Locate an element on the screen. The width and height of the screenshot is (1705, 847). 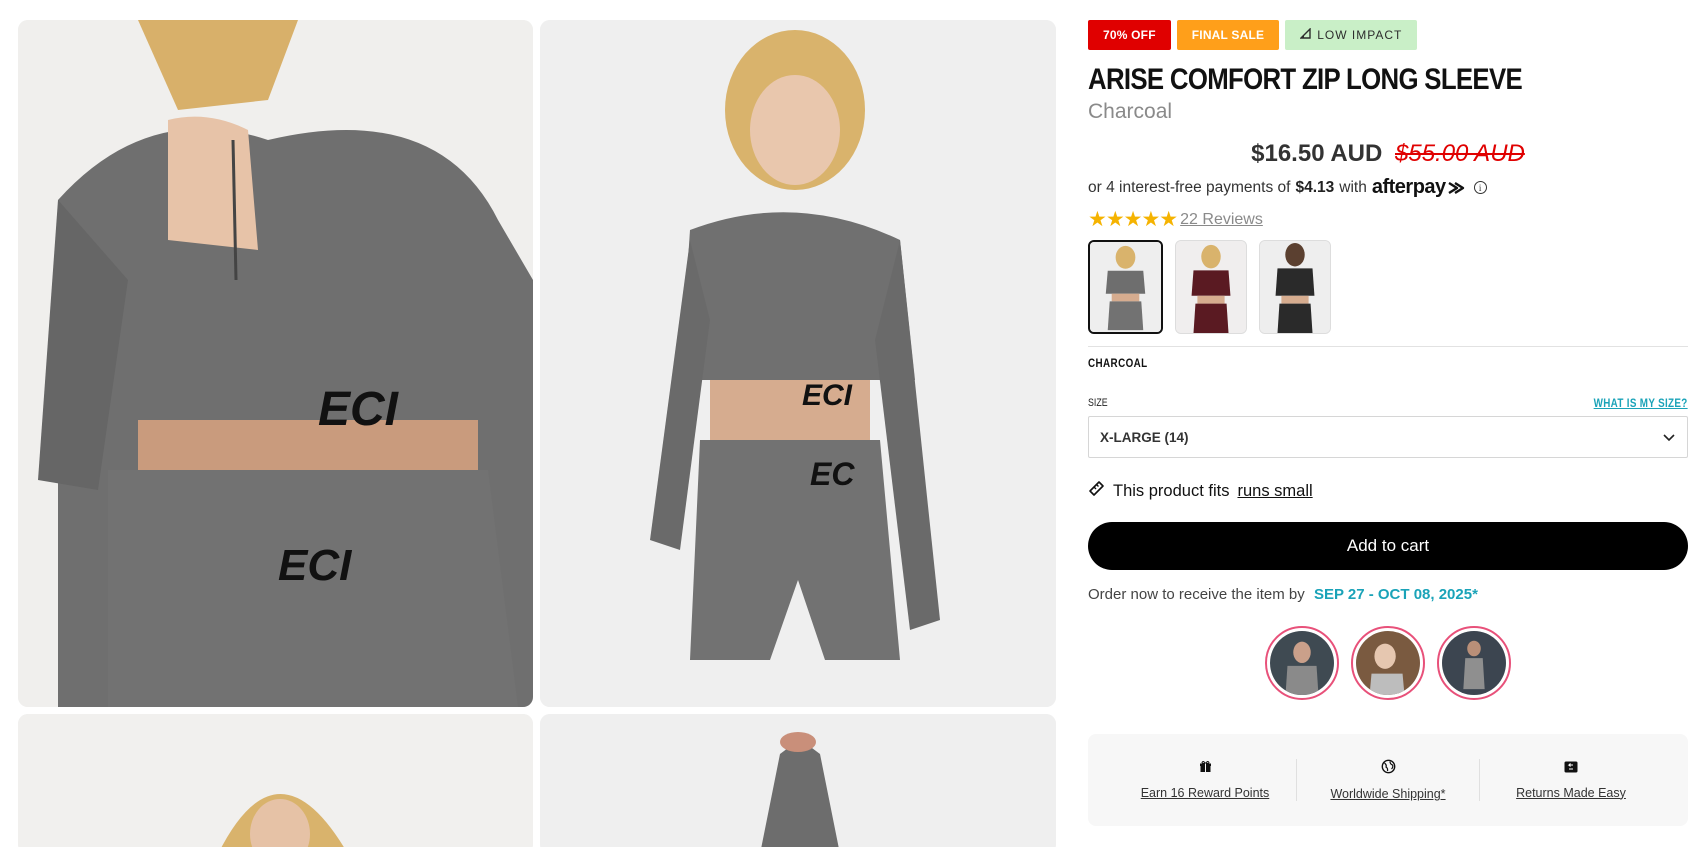
badge-row: 70% OFF FINAL SALE LOW IMPACT is located at coordinates (1388, 35).